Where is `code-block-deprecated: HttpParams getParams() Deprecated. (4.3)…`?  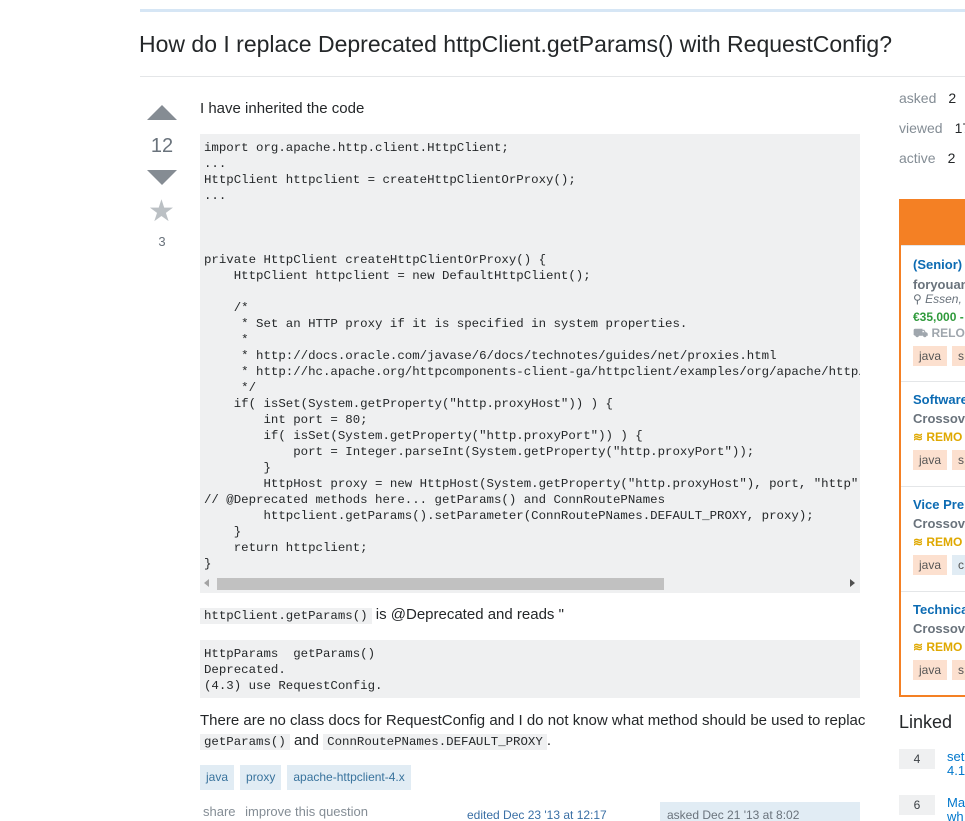
code-block-deprecated: HttpParams getParams() Deprecated. (4.3)… is located at coordinates (530, 669).